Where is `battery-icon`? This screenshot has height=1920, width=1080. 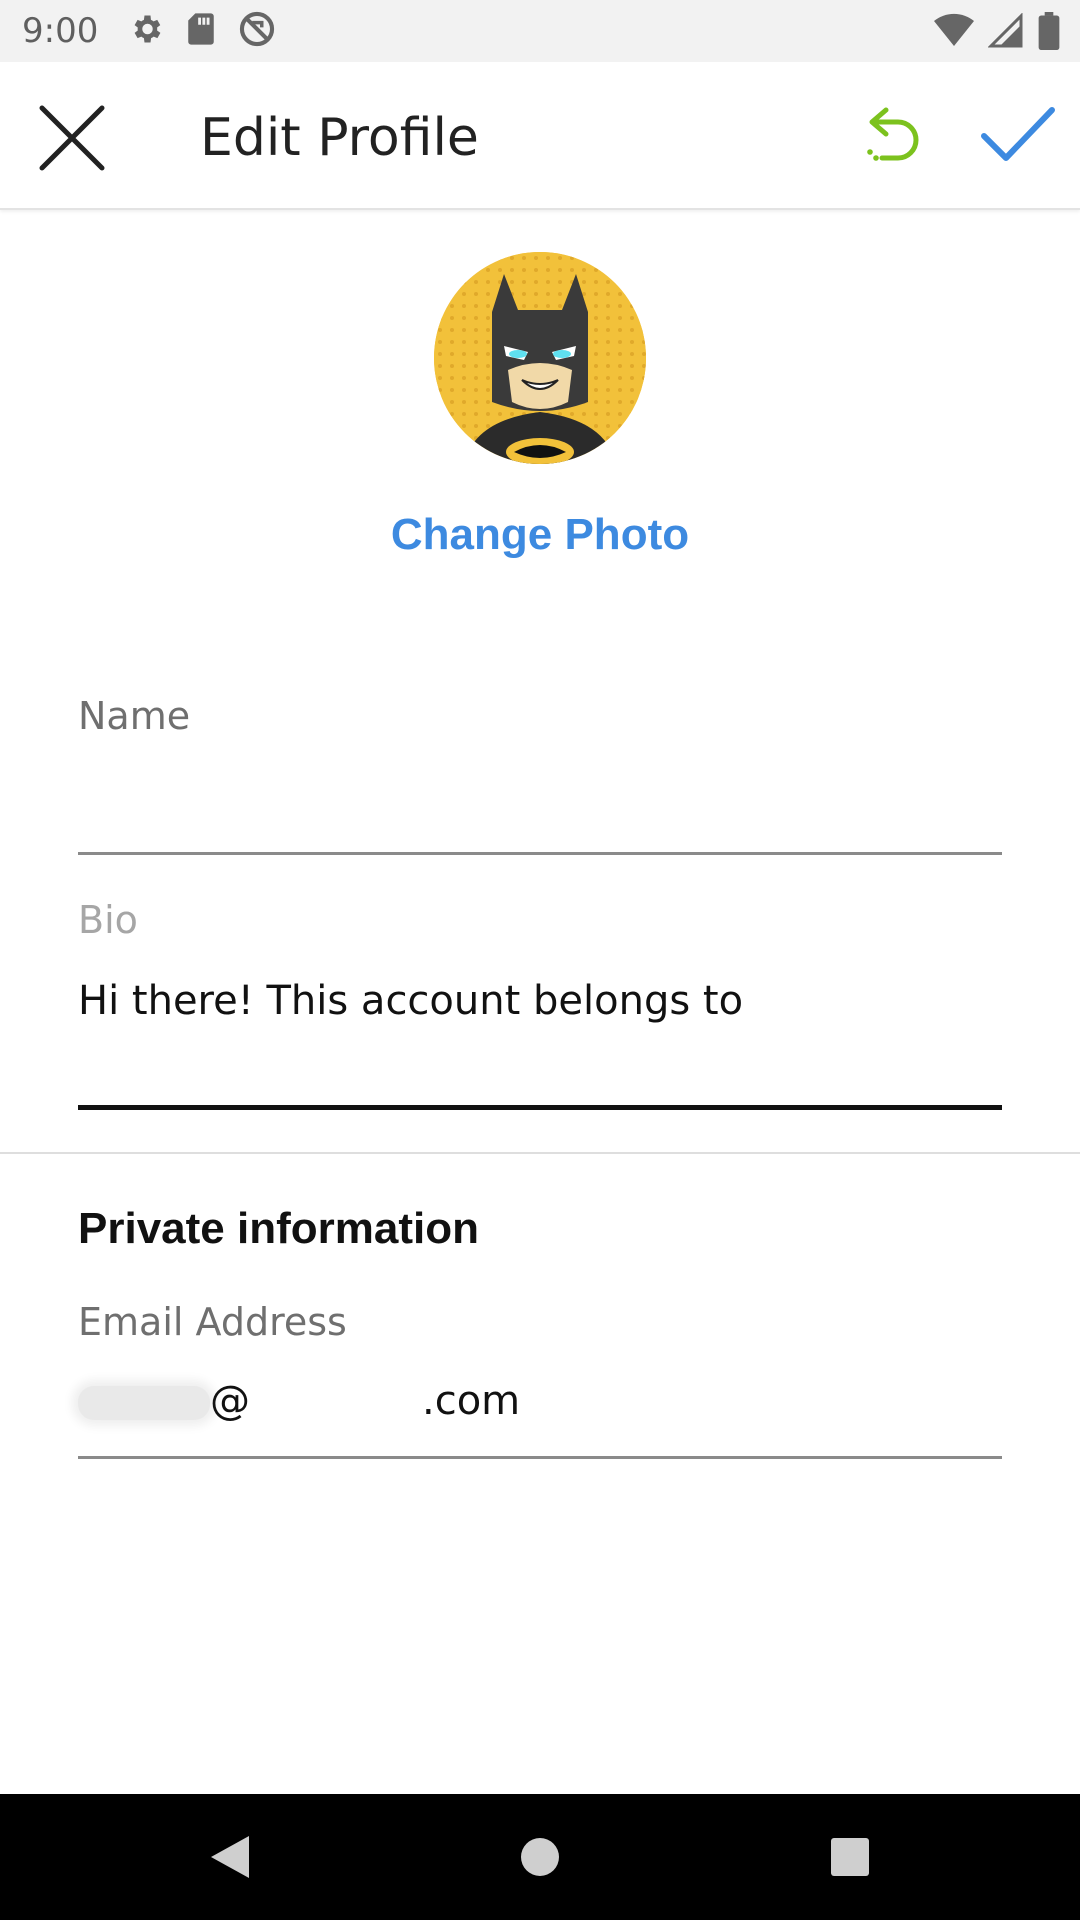
battery-icon is located at coordinates (1049, 33).